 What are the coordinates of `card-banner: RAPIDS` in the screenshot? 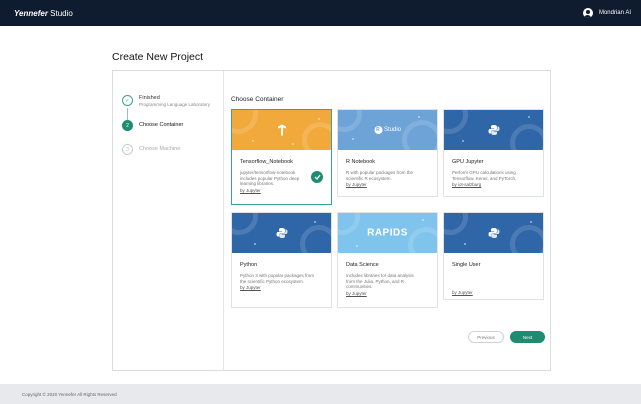 It's located at (387, 233).